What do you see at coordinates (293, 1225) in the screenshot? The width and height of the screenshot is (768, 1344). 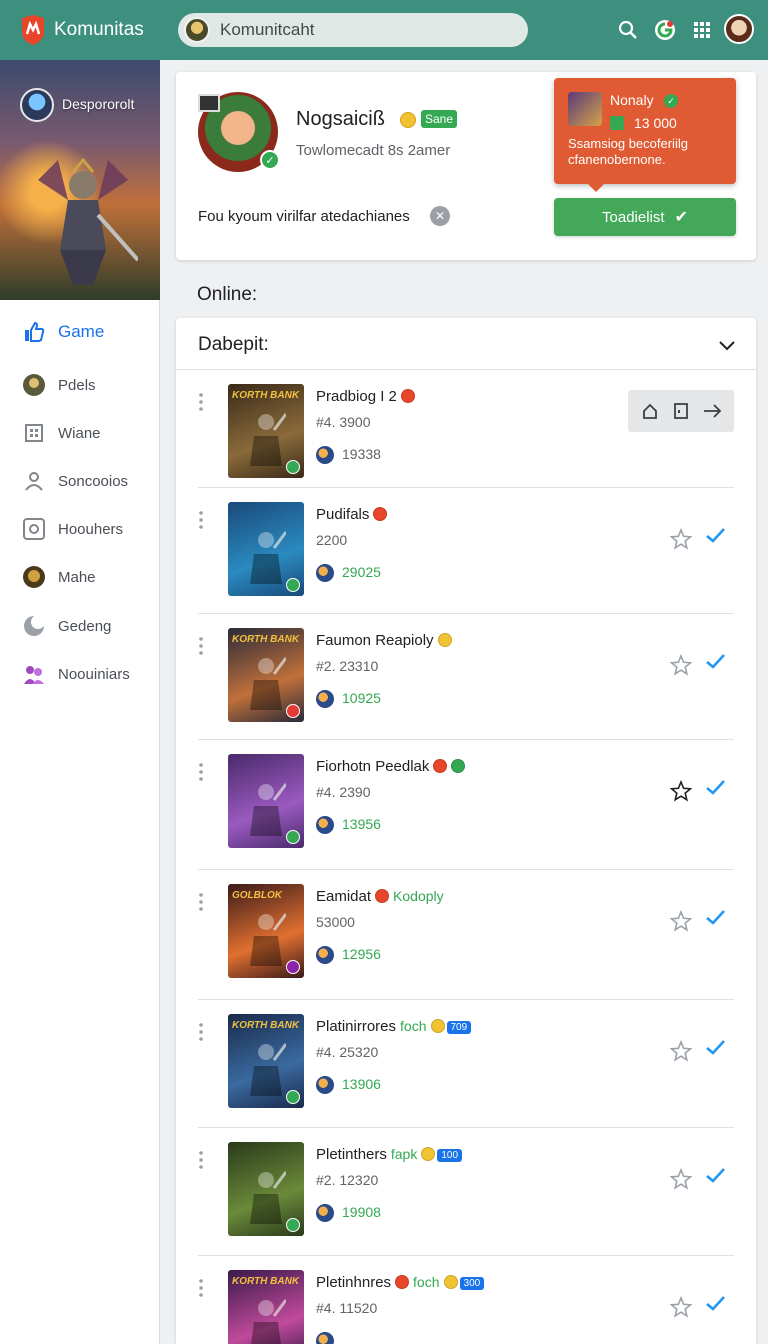 I see `status-dot-icon` at bounding box center [293, 1225].